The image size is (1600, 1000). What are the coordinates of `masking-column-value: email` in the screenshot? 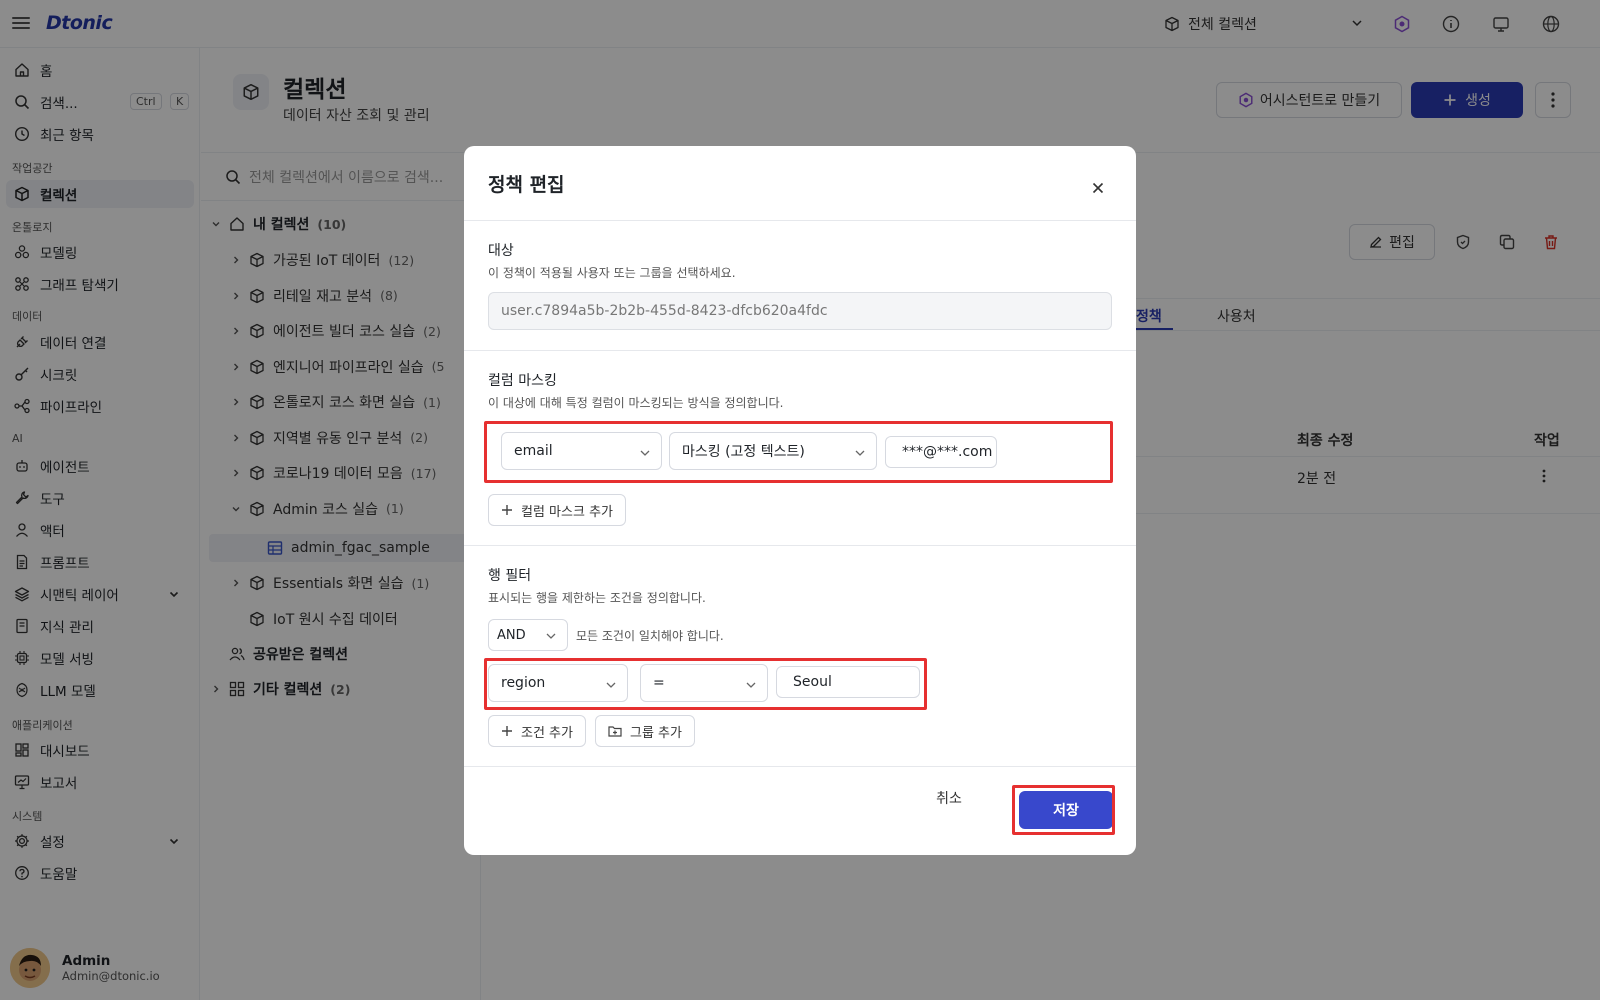 It's located at (533, 451).